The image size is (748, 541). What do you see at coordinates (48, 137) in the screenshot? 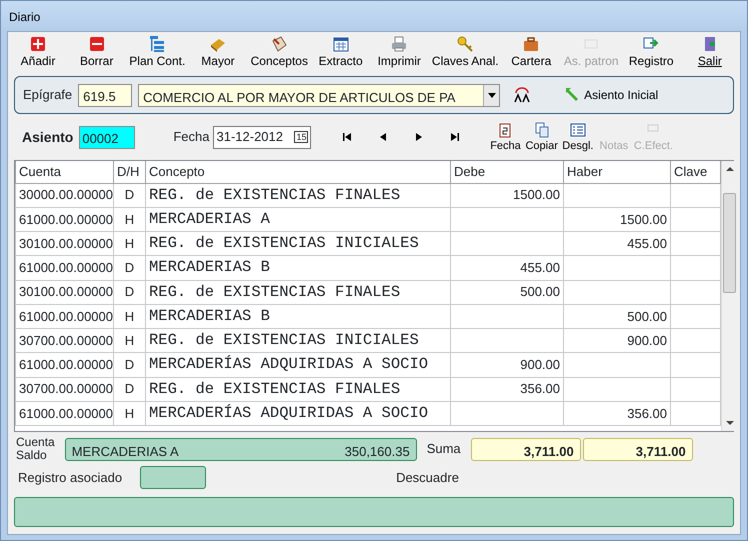
I see `entry-label: Asiento` at bounding box center [48, 137].